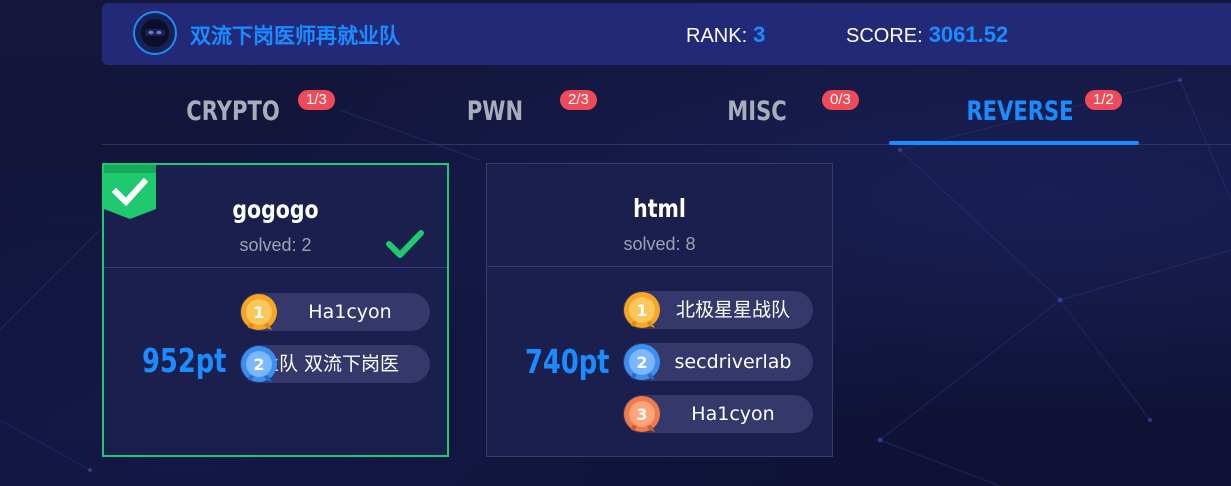 This screenshot has width=1231, height=486. Describe the element at coordinates (330, 364) in the screenshot. I see `solver-team-name: 业队 双流下岗医` at that location.